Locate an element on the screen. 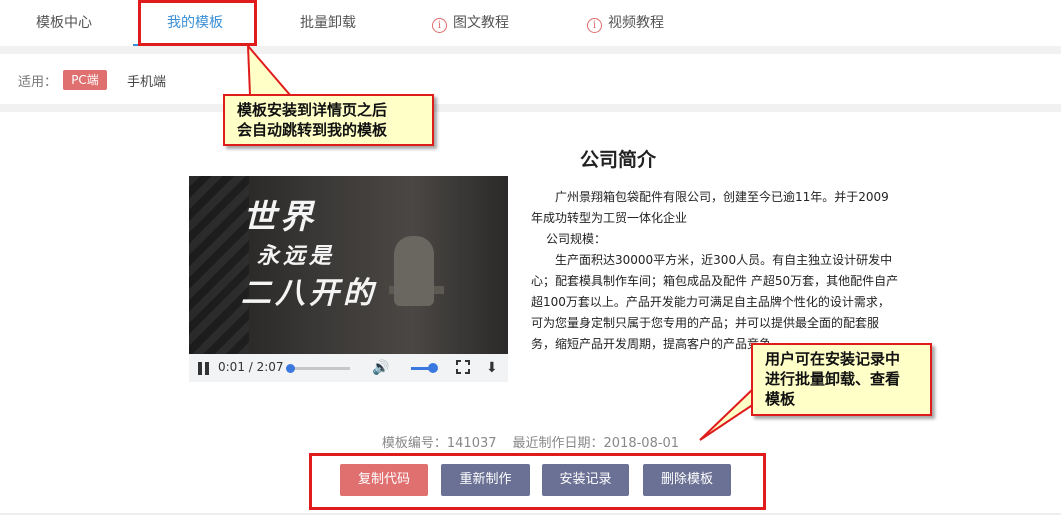 The width and height of the screenshot is (1061, 515). callout-text: 会自动跳转到我的模板 is located at coordinates (312, 130).